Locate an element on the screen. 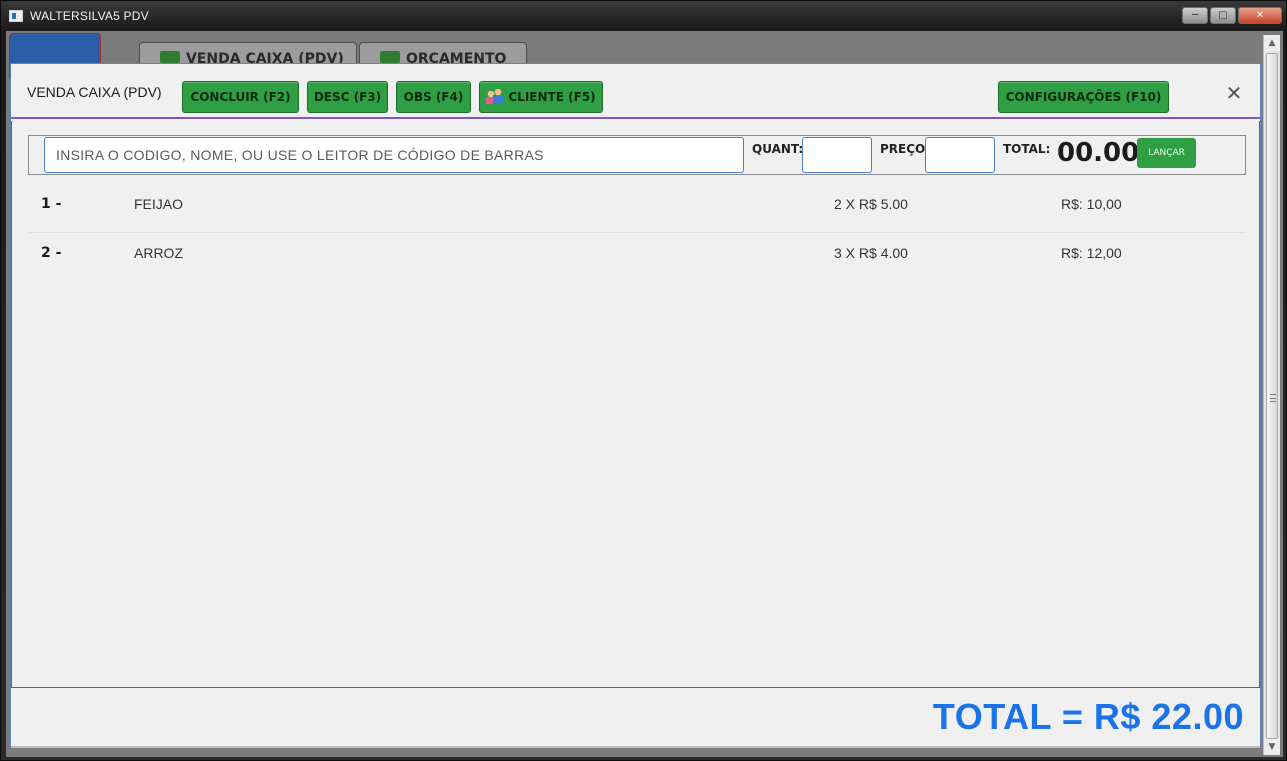 This screenshot has width=1287, height=761. list-item: 1 - FEIJAO 2 X R$ 5.00 R$: 10,00 is located at coordinates (637, 208).